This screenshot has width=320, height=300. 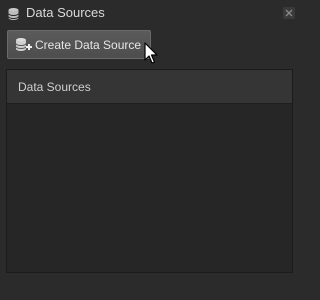 I want to click on panel-header: Data Sources, so click(x=149, y=87).